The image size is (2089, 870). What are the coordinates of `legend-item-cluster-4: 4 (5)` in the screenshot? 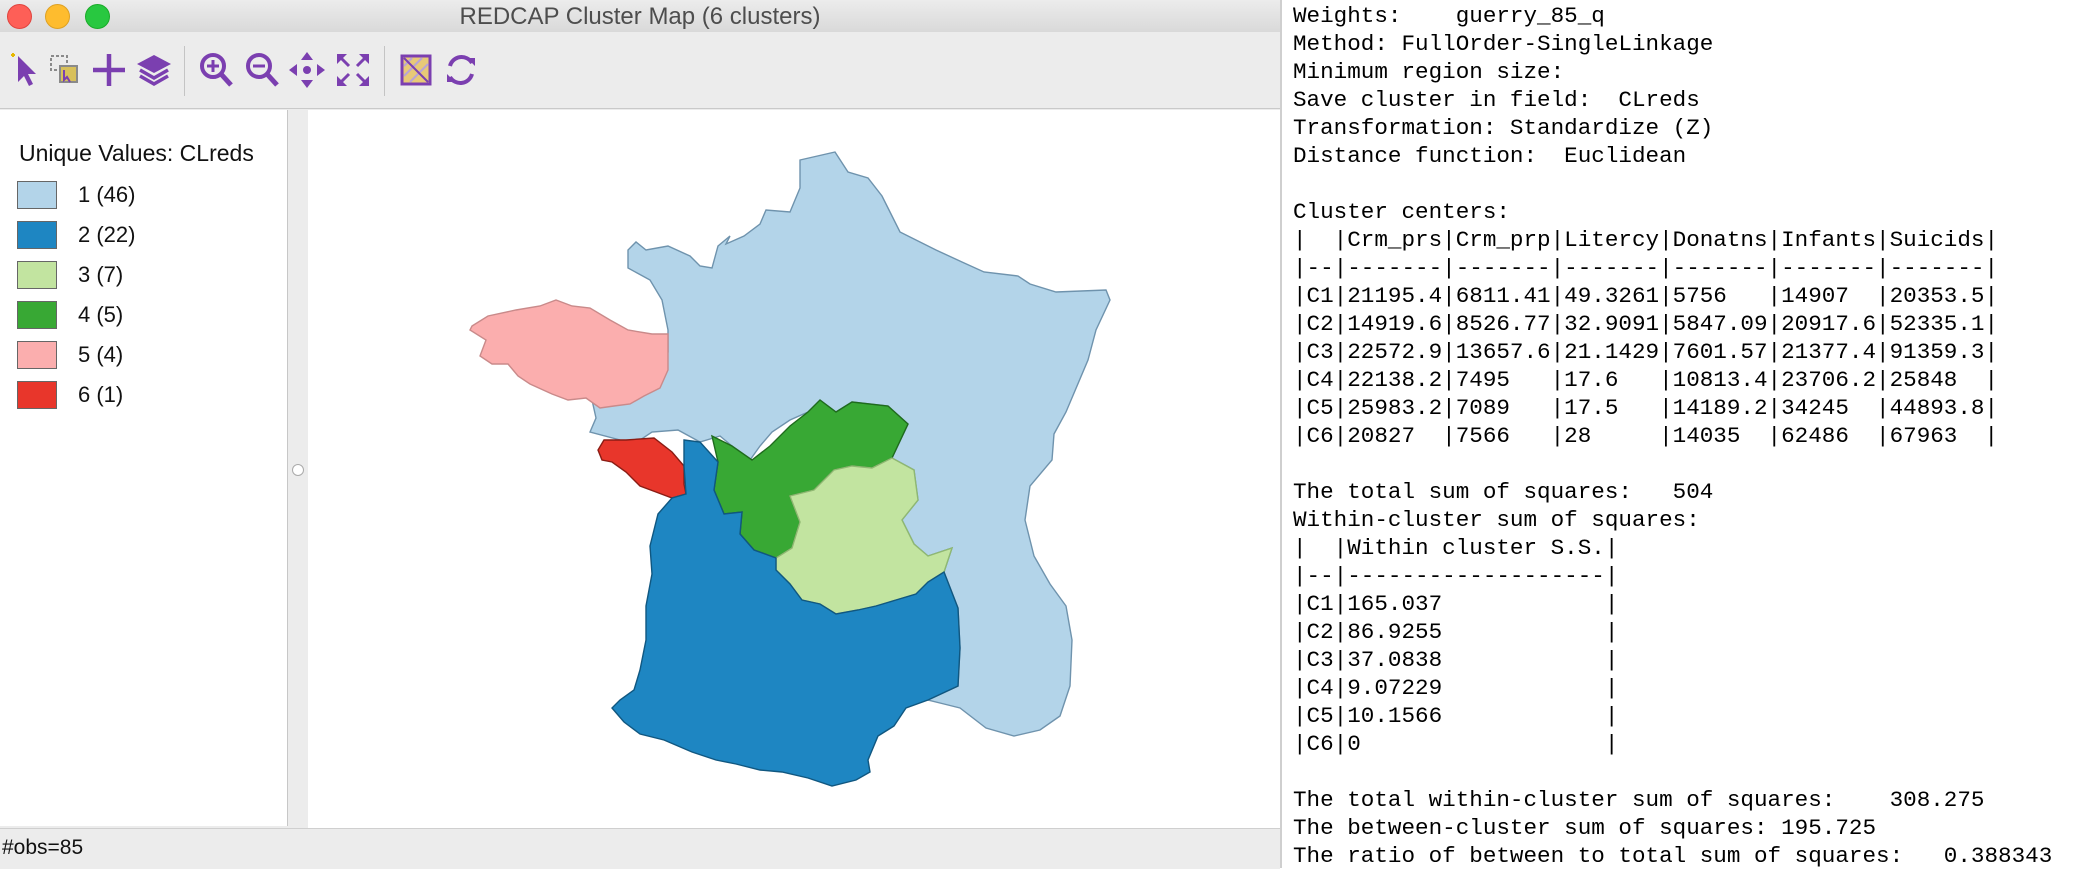 It's located at (137, 316).